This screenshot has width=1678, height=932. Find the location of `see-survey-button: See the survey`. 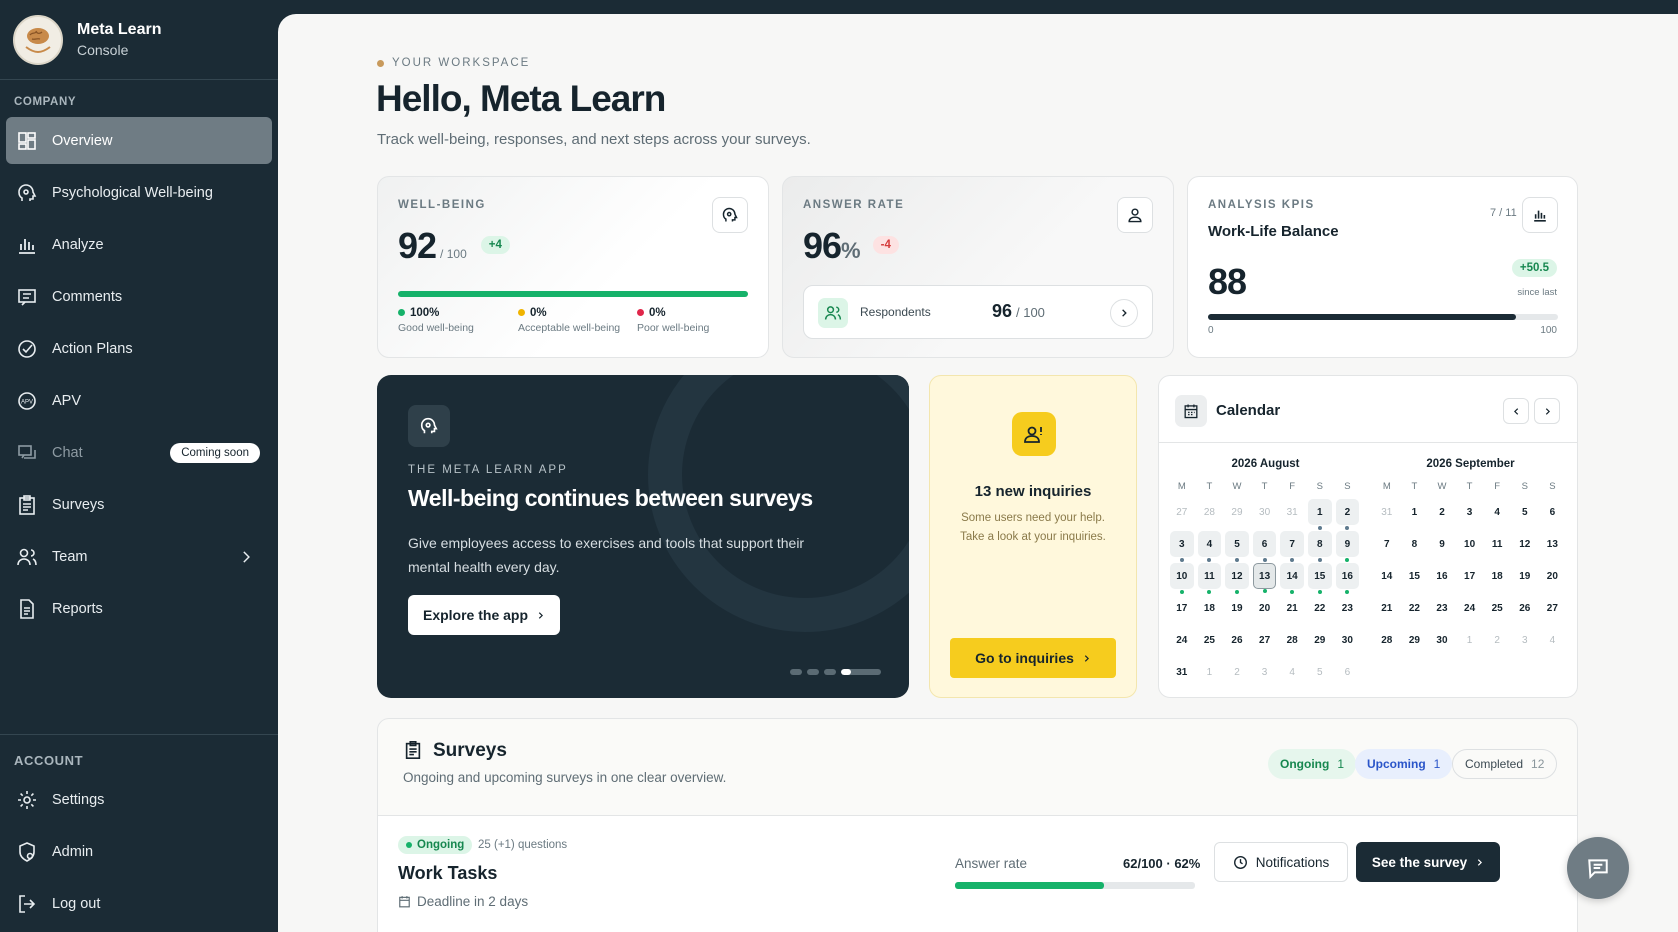

see-survey-button: See the survey is located at coordinates (1428, 862).